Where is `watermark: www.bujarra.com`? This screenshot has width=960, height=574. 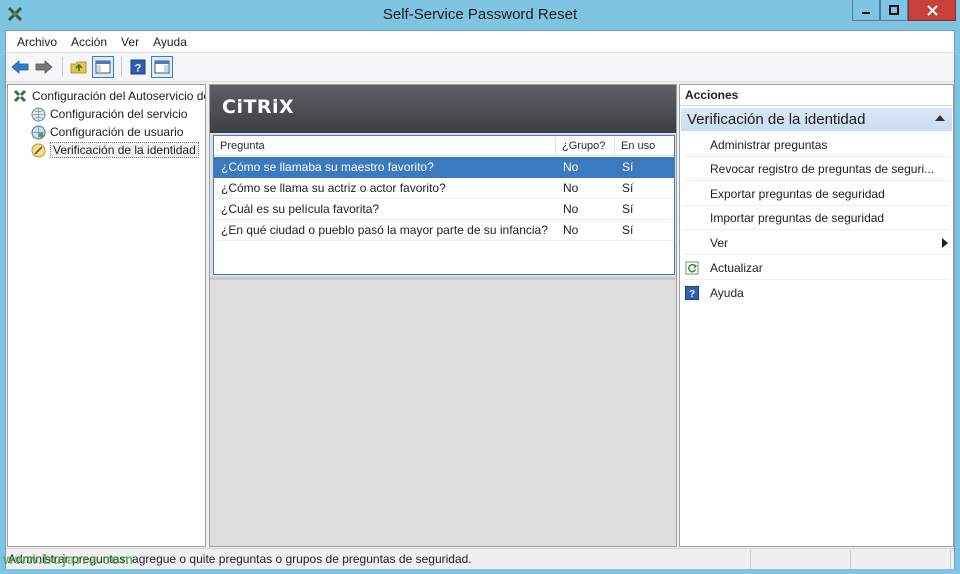
watermark: www.bujarra.com is located at coordinates (69, 559).